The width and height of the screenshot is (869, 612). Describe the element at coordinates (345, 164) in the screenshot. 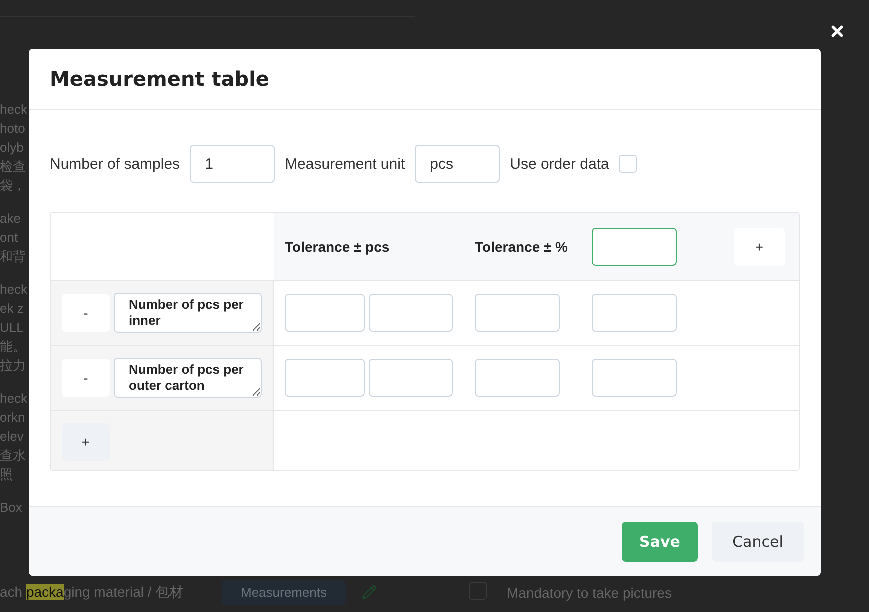

I see `field-label: Measurement unit` at that location.